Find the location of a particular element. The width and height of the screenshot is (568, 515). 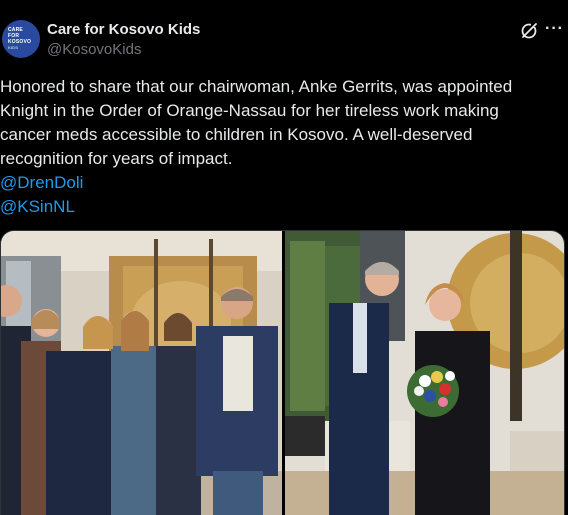

avatar-text-line: KIDS is located at coordinates (13, 47).